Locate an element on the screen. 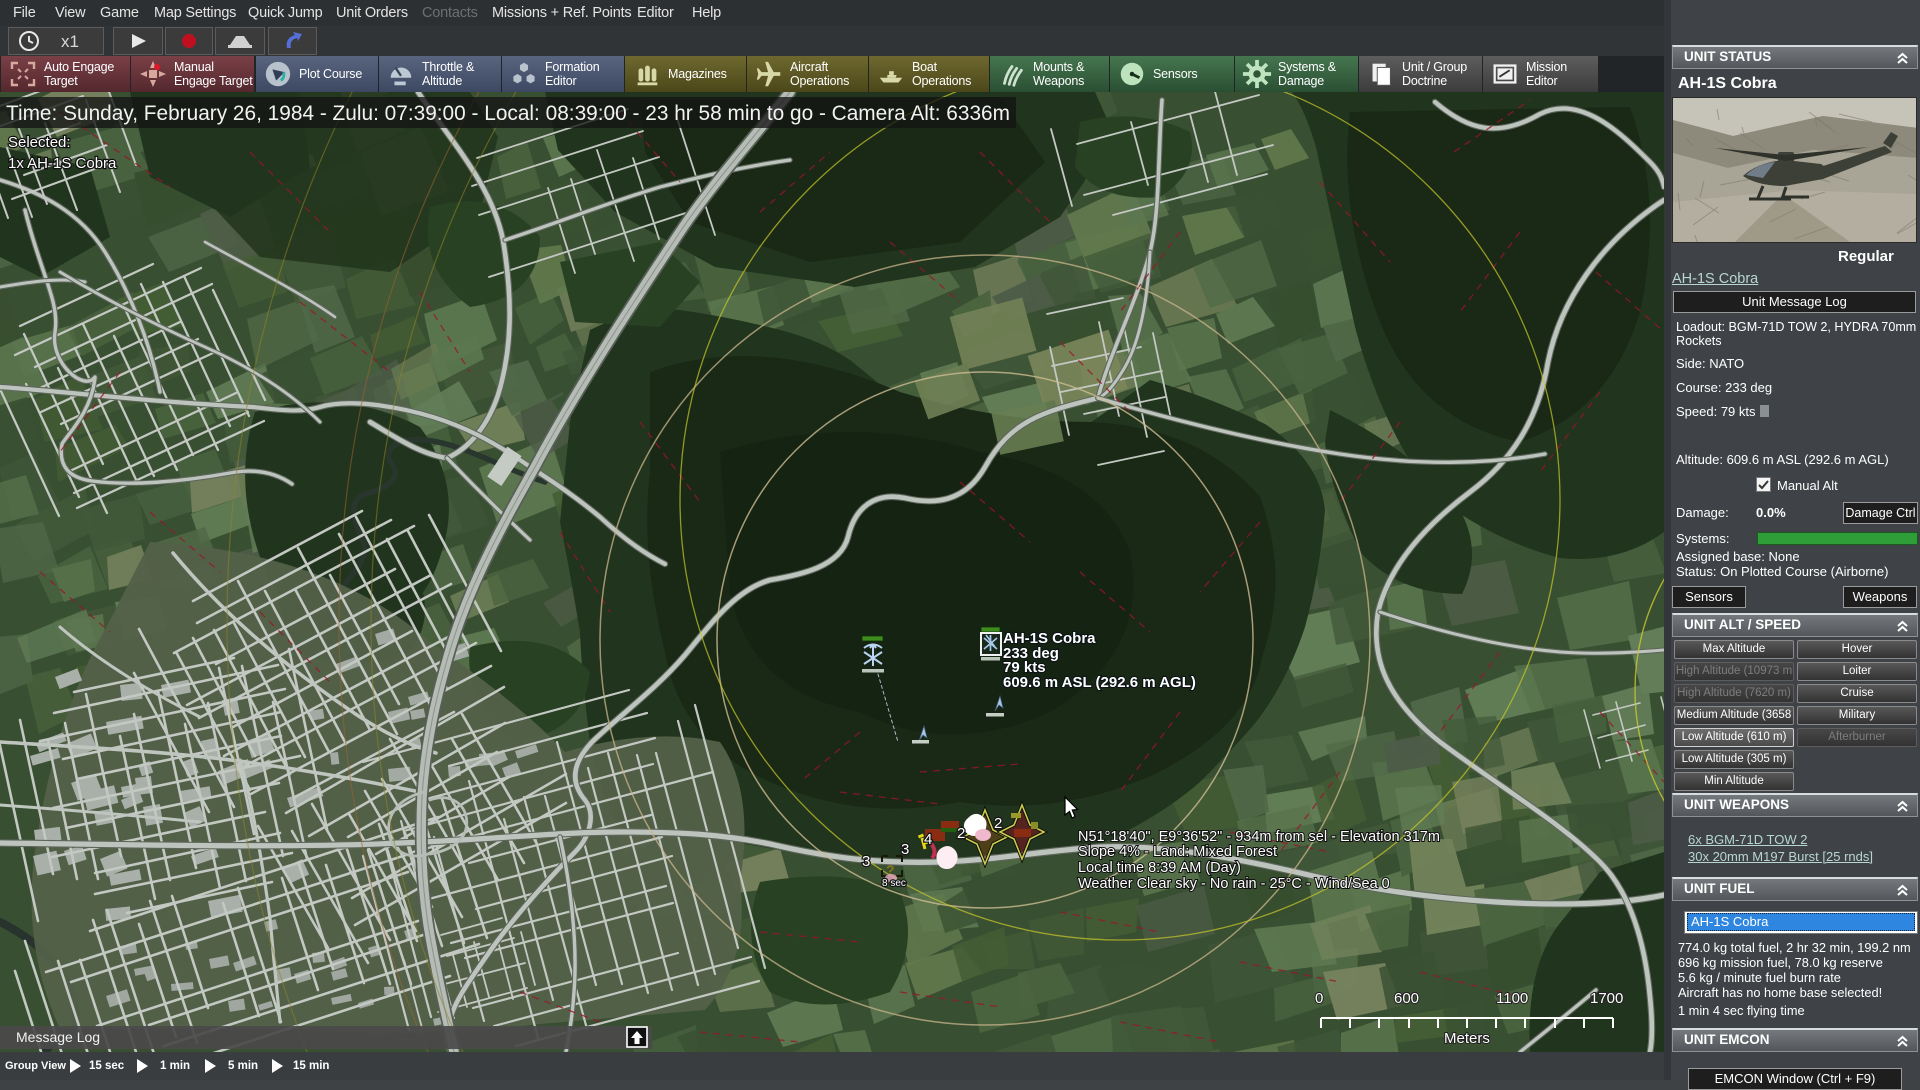 The image size is (1920, 1090). svg-text: 0 is located at coordinates (1319, 998).